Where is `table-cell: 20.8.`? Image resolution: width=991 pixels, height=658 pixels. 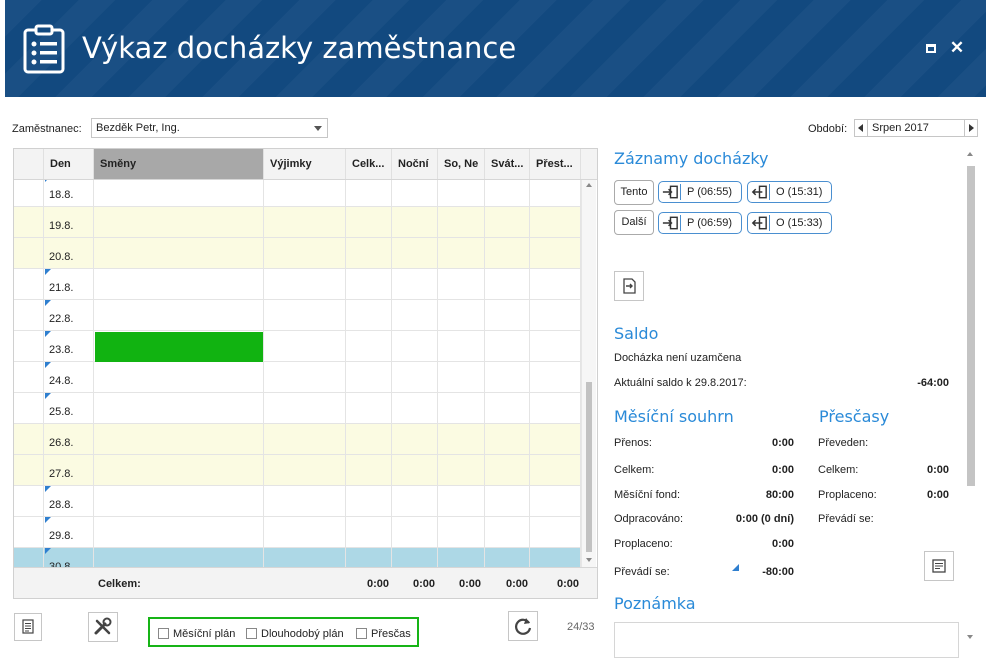
table-cell: 20.8. is located at coordinates (69, 253).